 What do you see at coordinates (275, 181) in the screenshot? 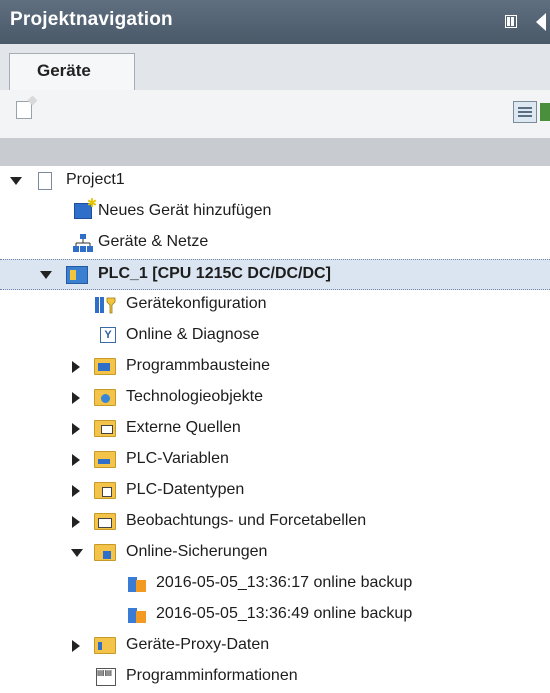
I see `tree-item-project1: Project1` at bounding box center [275, 181].